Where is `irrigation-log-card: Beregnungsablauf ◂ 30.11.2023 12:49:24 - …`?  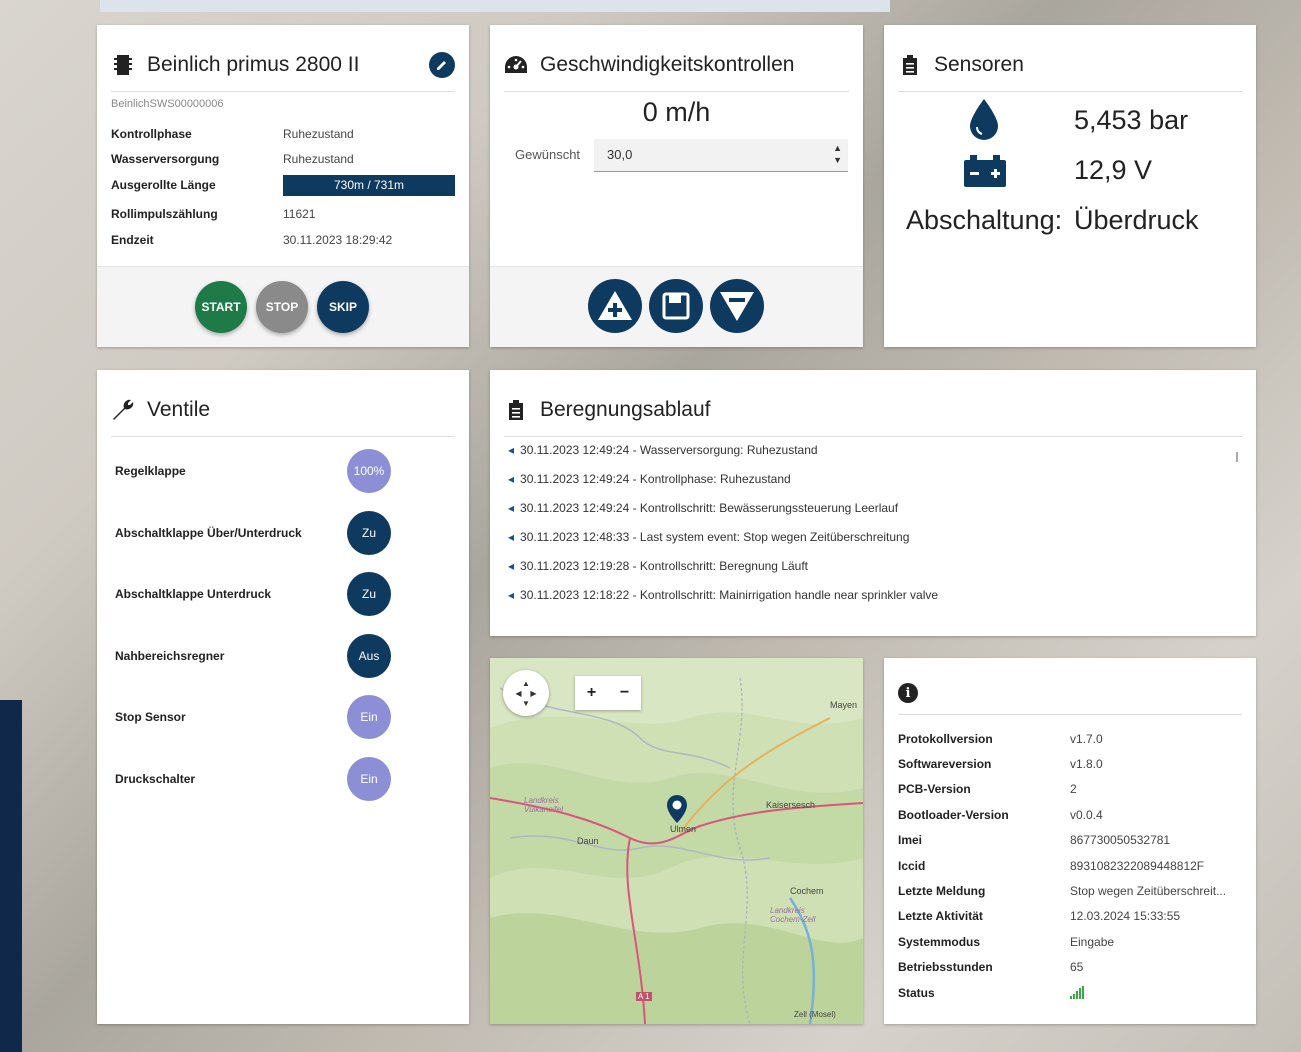 irrigation-log-card: Beregnungsablauf ◂ 30.11.2023 12:49:24 - … is located at coordinates (873, 503).